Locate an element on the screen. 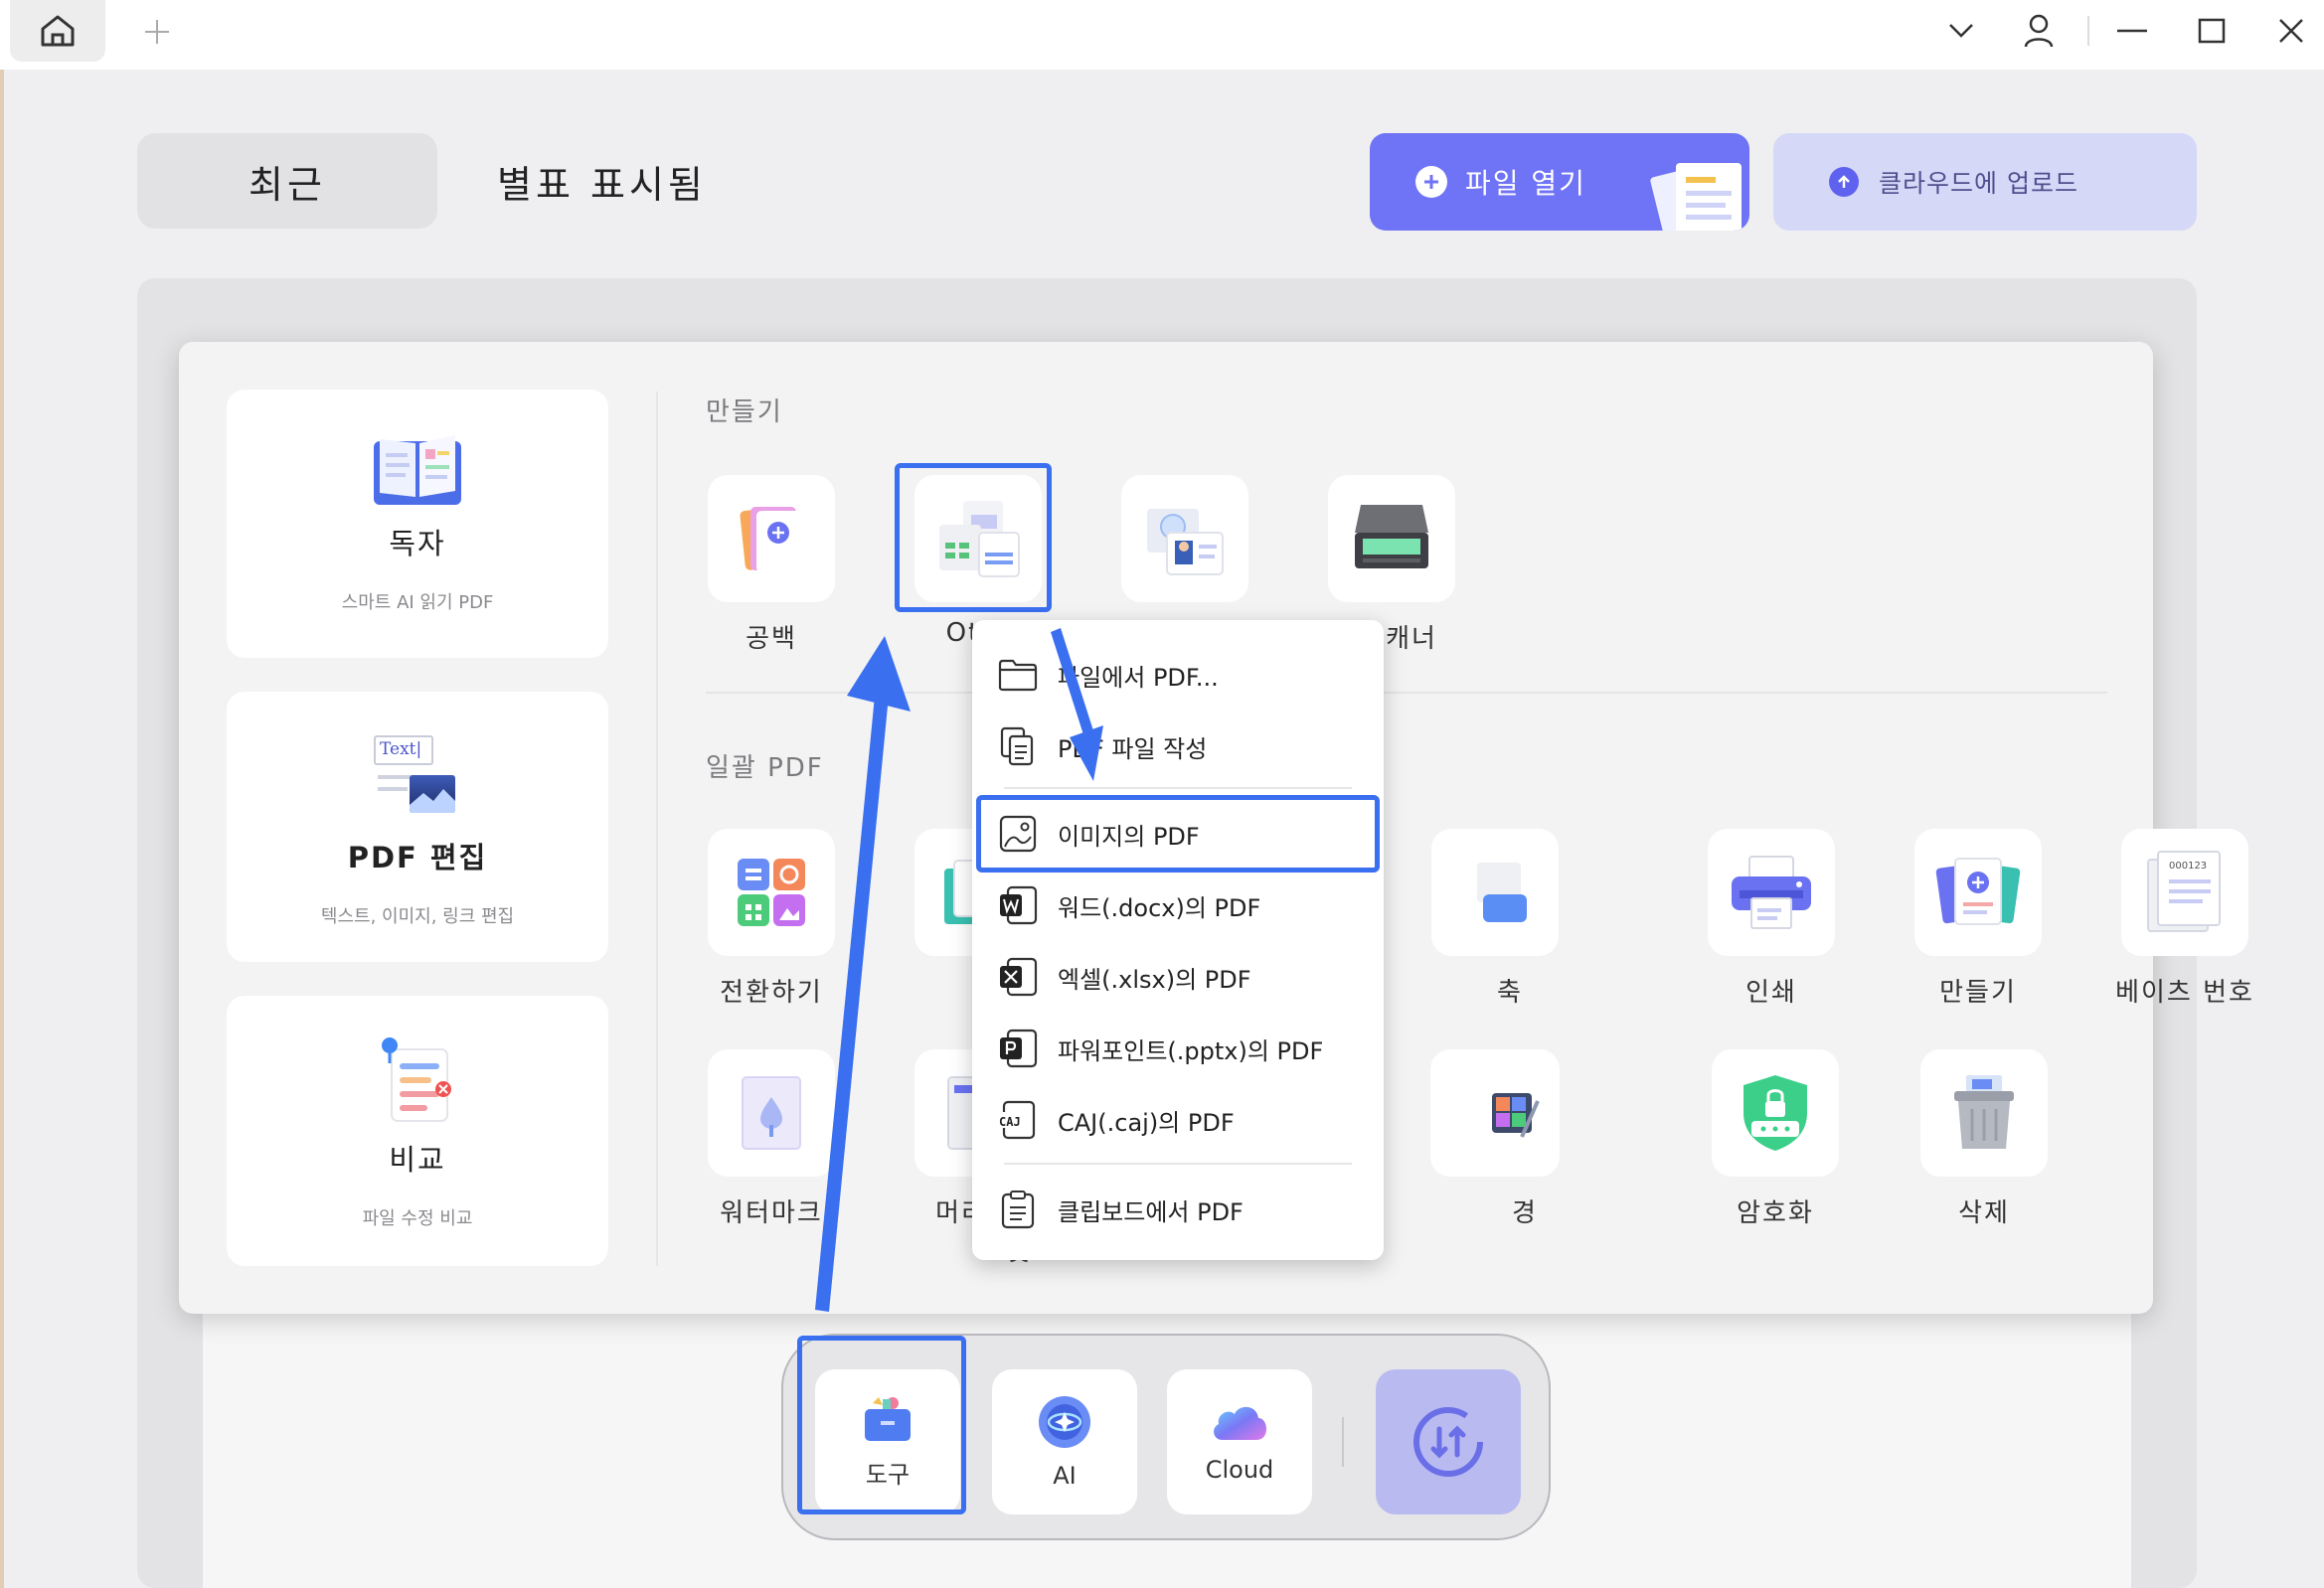 The image size is (2324, 1588). annotation-arrows is located at coordinates (959, 970).